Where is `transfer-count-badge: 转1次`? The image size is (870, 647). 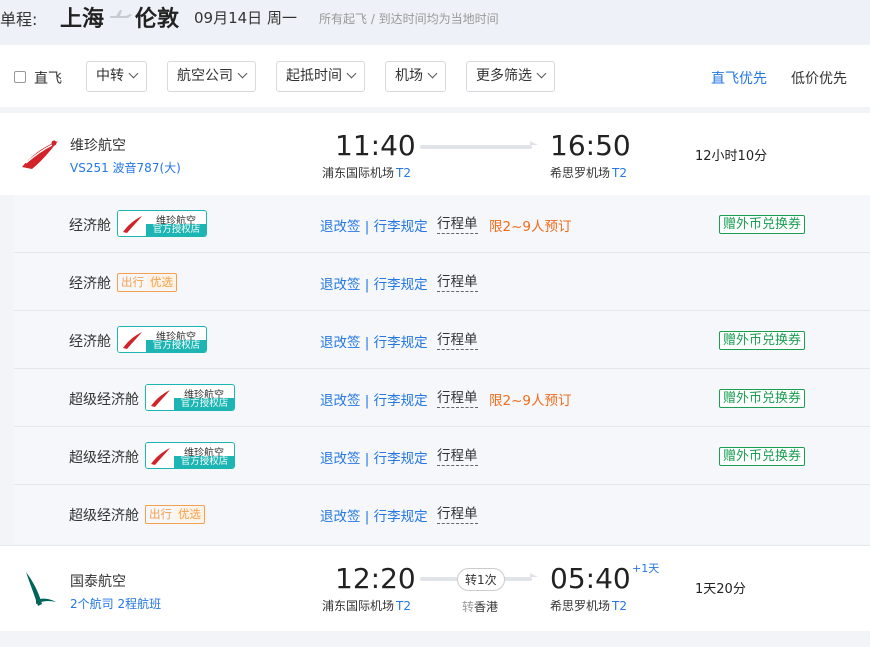
transfer-count-badge: 转1次 is located at coordinates (481, 579).